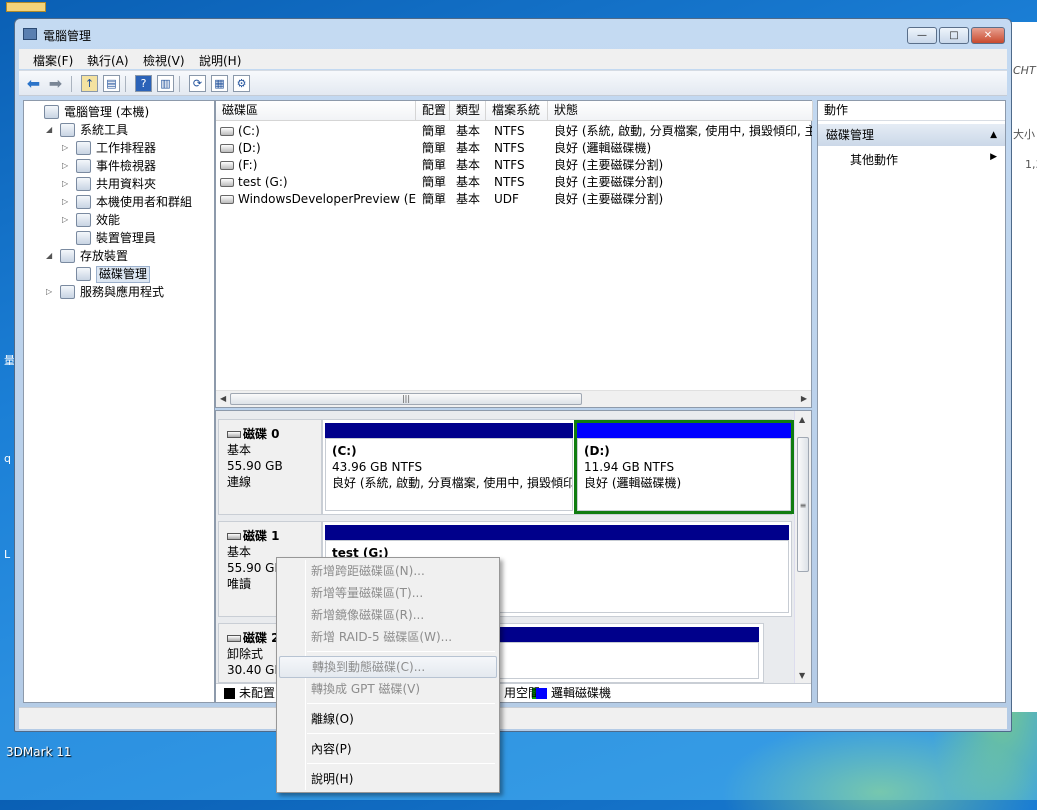 This screenshot has width=1037, height=810. Describe the element at coordinates (241, 83) in the screenshot. I see `disk-settings-icon: ⚙` at that location.